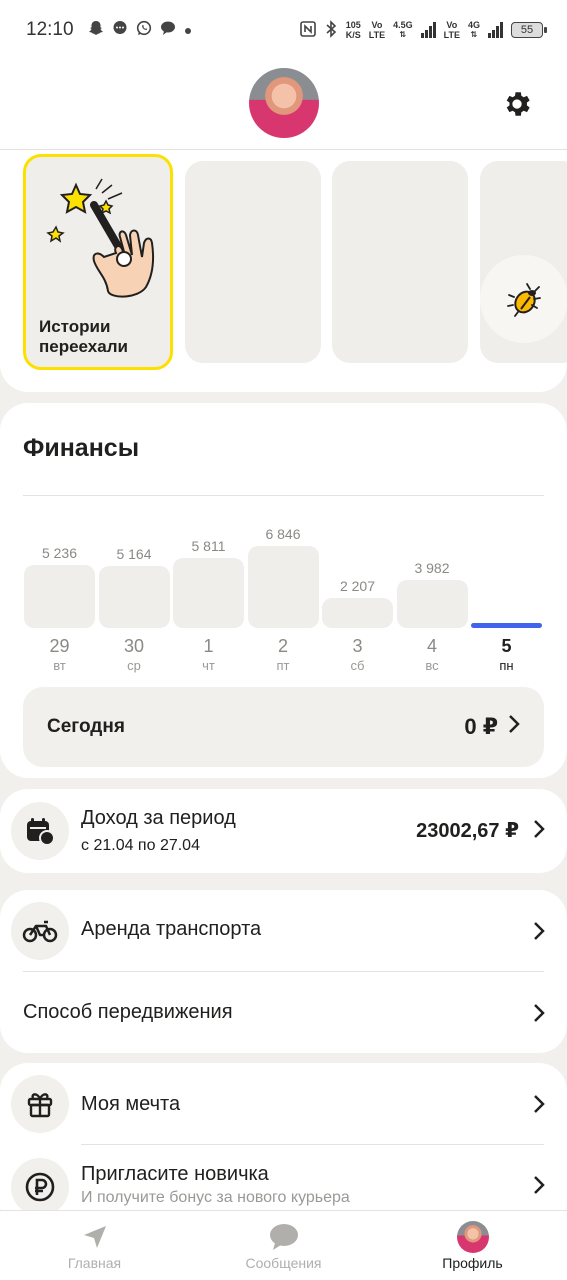 This screenshot has height=1280, width=567. I want to click on today-amount: 0 ₽, so click(481, 726).